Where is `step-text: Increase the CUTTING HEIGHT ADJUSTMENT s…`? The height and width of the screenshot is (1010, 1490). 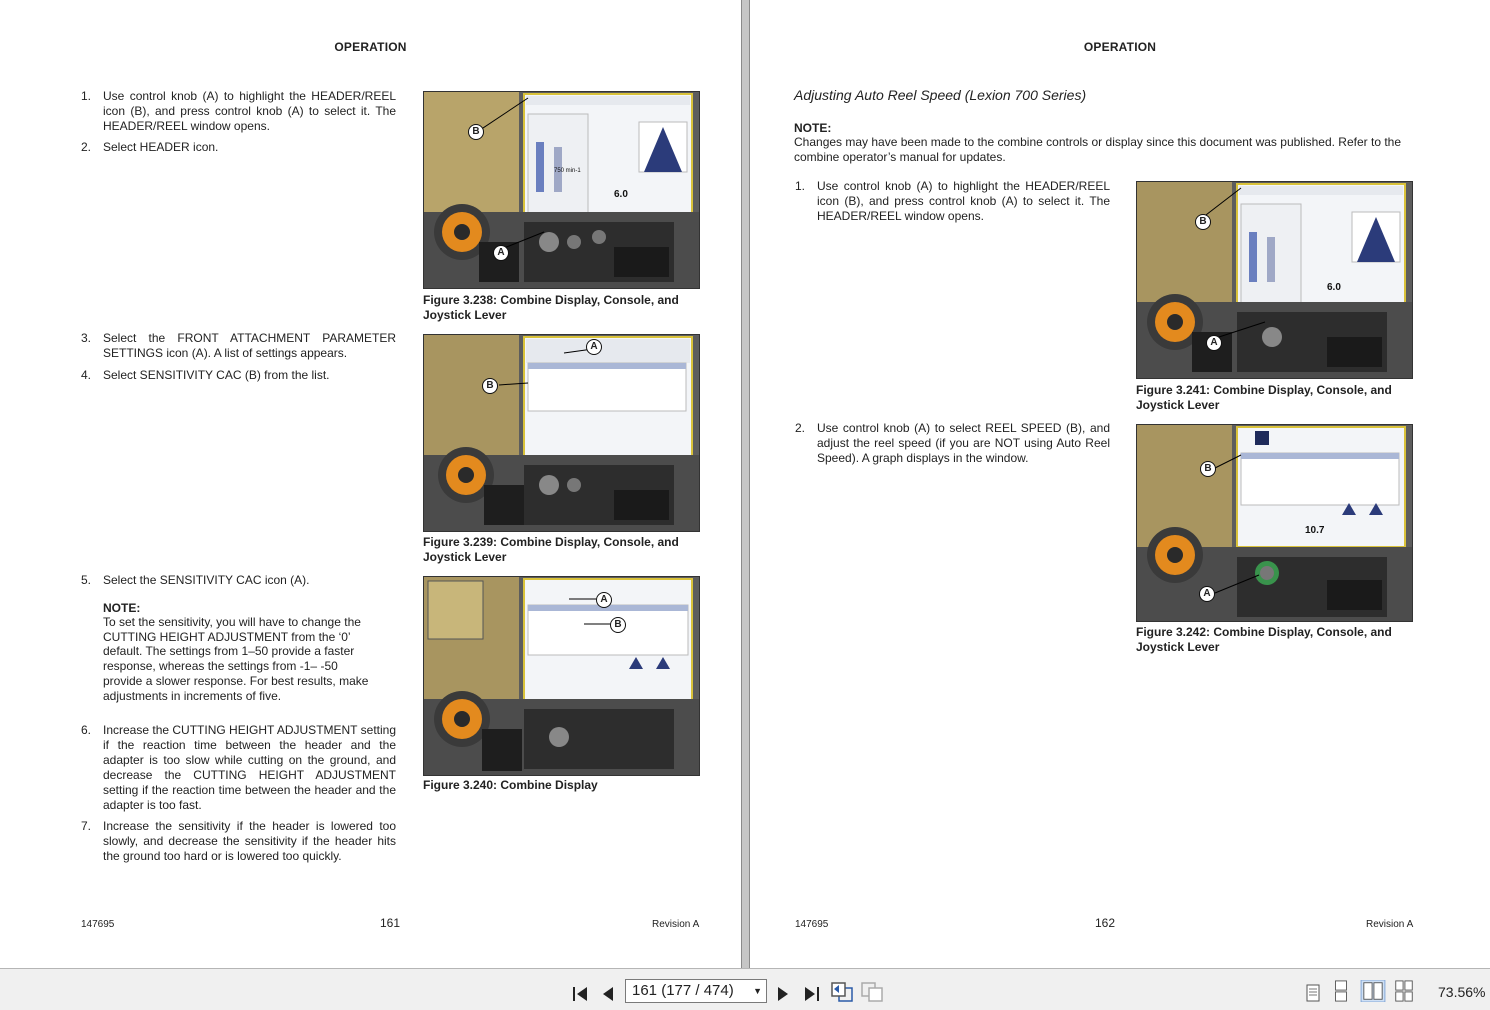
step-text: Increase the CUTTING HEIGHT ADJUSTMENT s… is located at coordinates (249, 767).